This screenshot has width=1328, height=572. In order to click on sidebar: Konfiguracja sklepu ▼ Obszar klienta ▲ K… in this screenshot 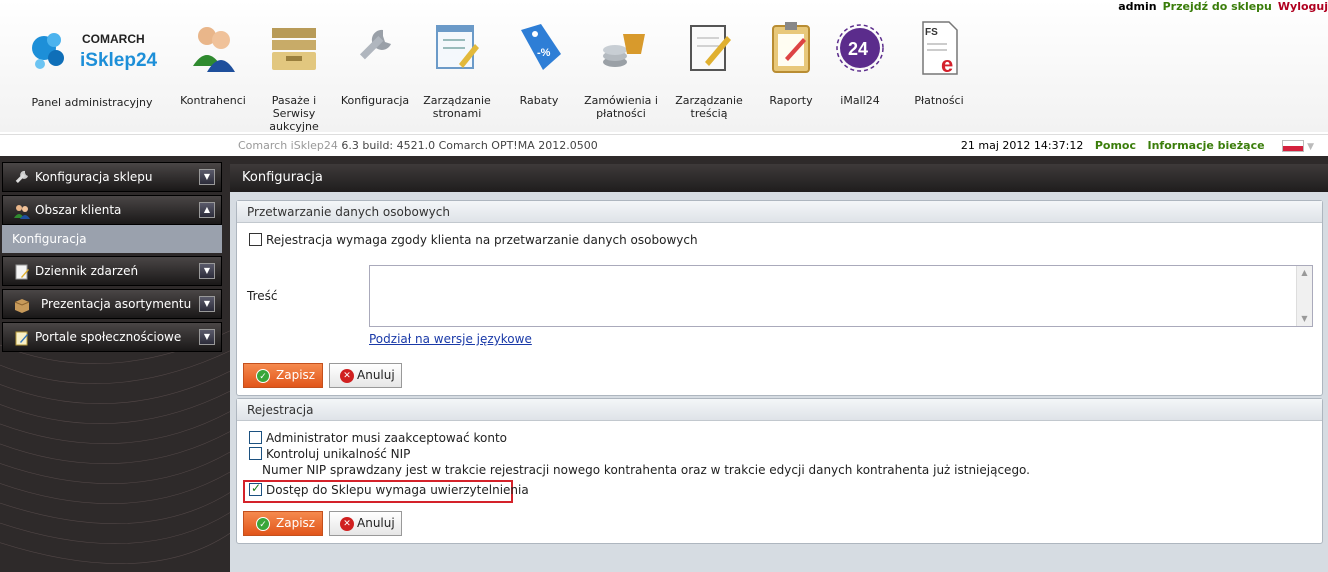, I will do `click(112, 258)`.